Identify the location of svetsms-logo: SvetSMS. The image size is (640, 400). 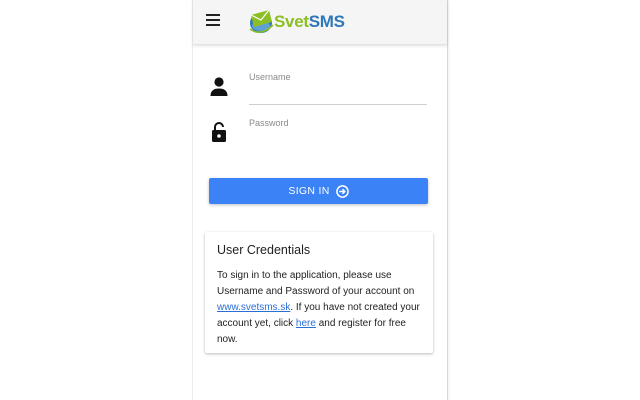
(303, 22).